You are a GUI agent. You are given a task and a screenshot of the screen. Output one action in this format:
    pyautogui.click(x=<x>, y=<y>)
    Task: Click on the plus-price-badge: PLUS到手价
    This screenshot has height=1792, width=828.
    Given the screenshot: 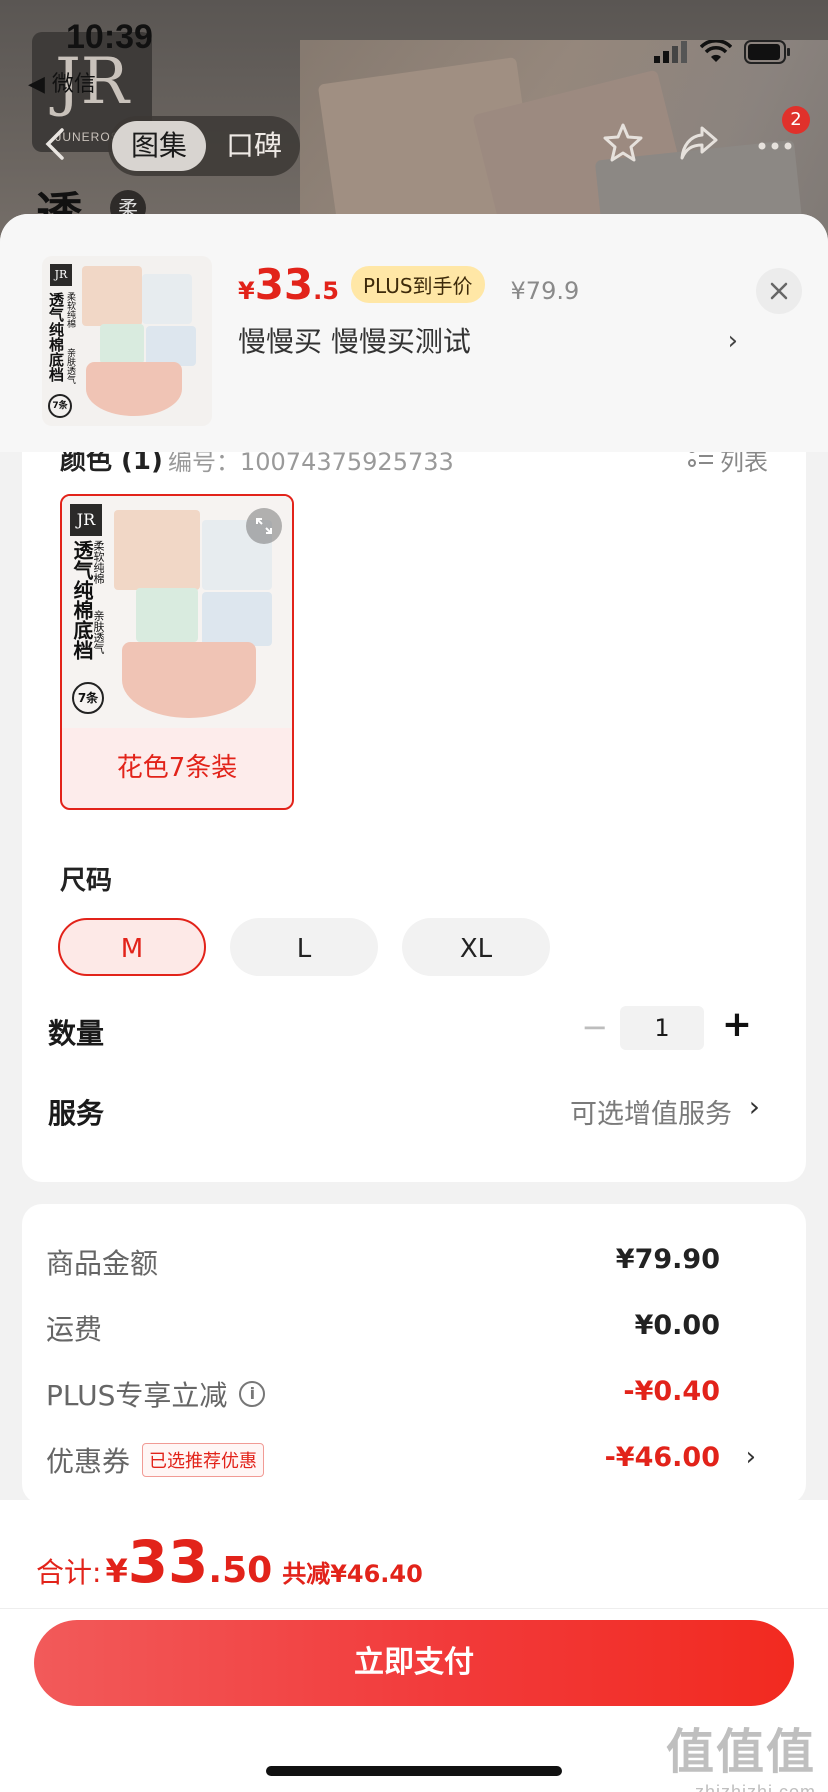 What is the action you would take?
    pyautogui.click(x=417, y=284)
    